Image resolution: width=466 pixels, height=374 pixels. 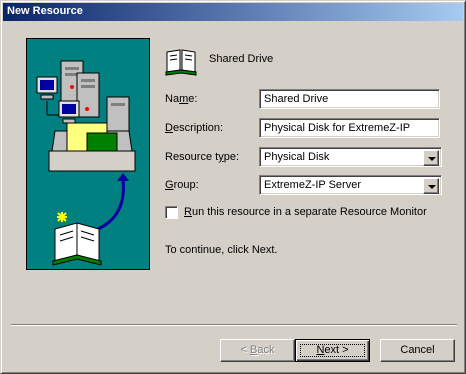 I want to click on open-book-icon, so click(x=181, y=63).